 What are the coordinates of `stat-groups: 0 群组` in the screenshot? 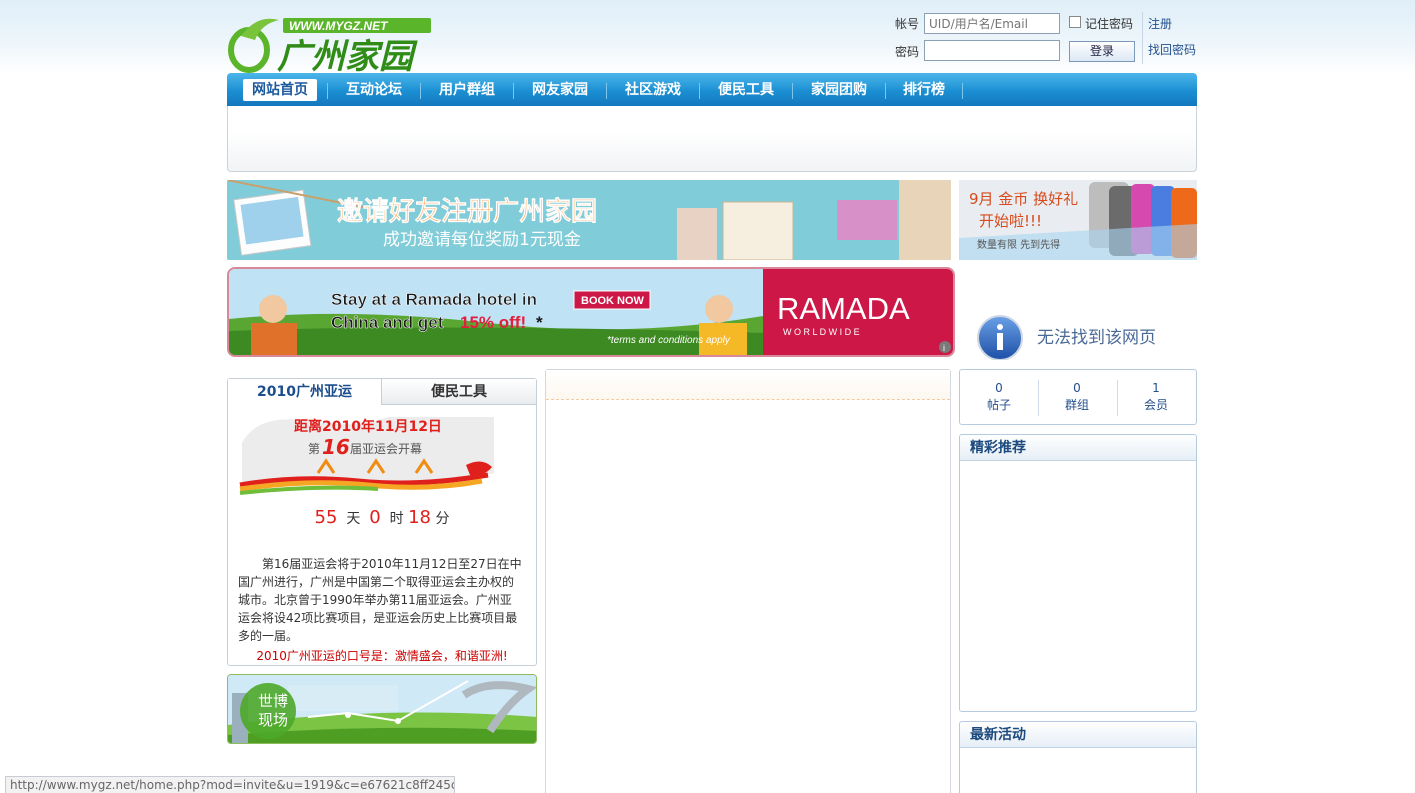 It's located at (1077, 397).